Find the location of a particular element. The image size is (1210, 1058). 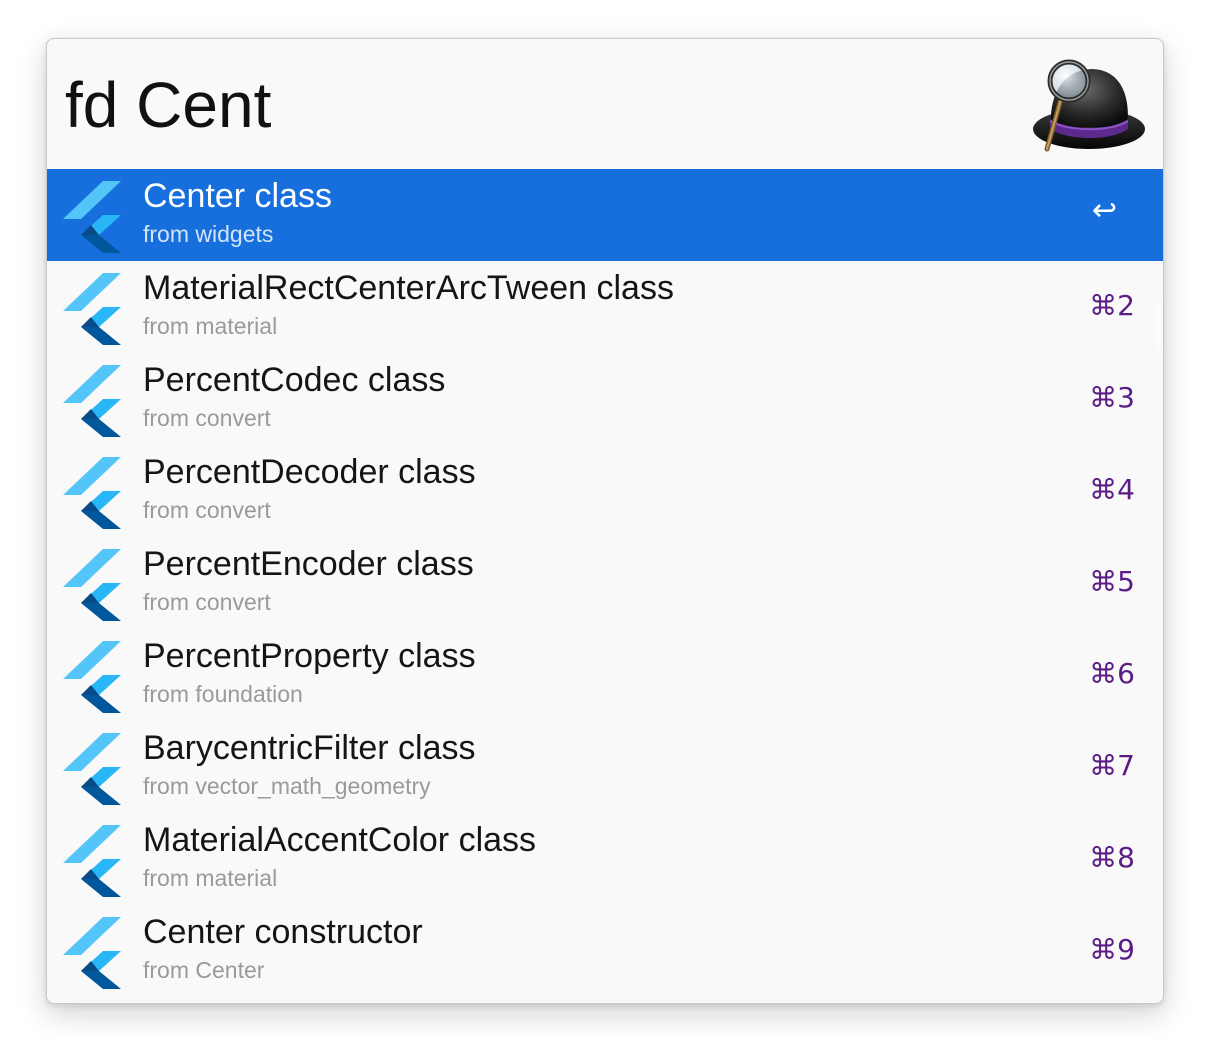

result-shortcut: ⌘8 is located at coordinates (1112, 857).